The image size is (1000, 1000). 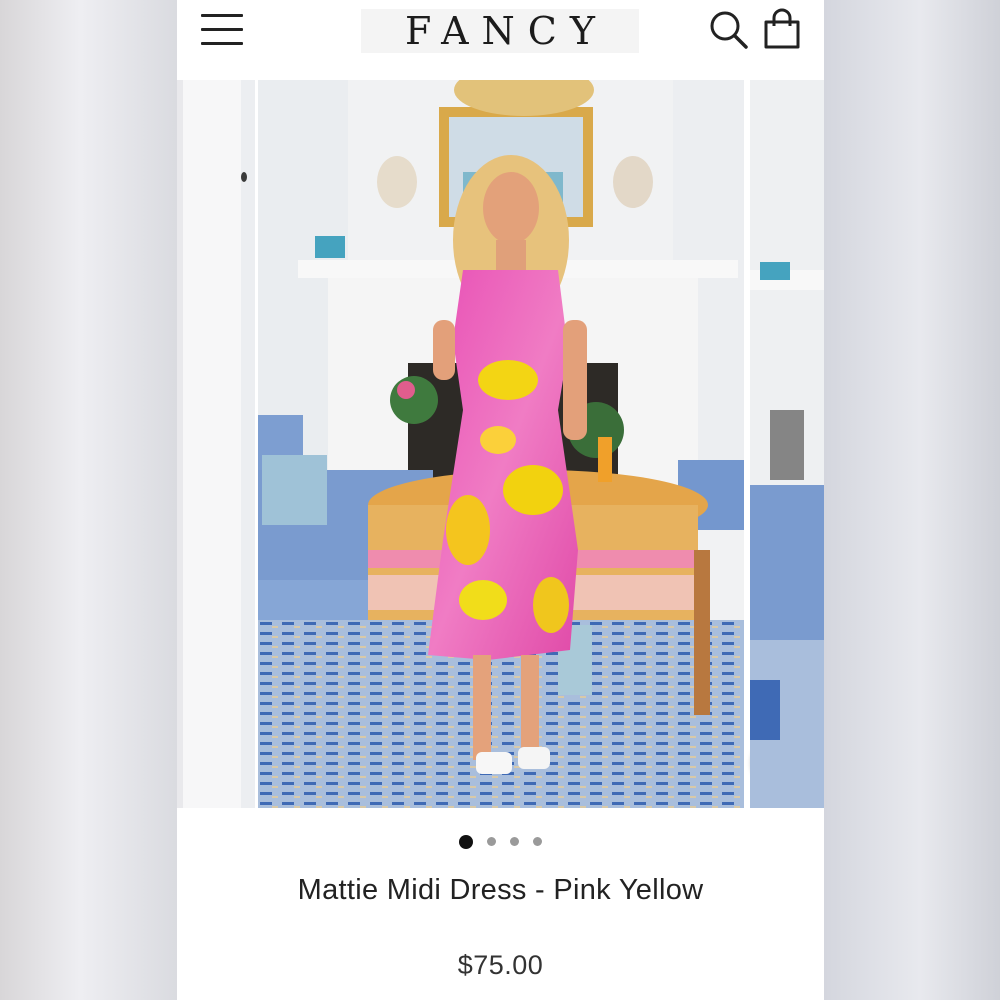 I want to click on search-icon, so click(x=729, y=30).